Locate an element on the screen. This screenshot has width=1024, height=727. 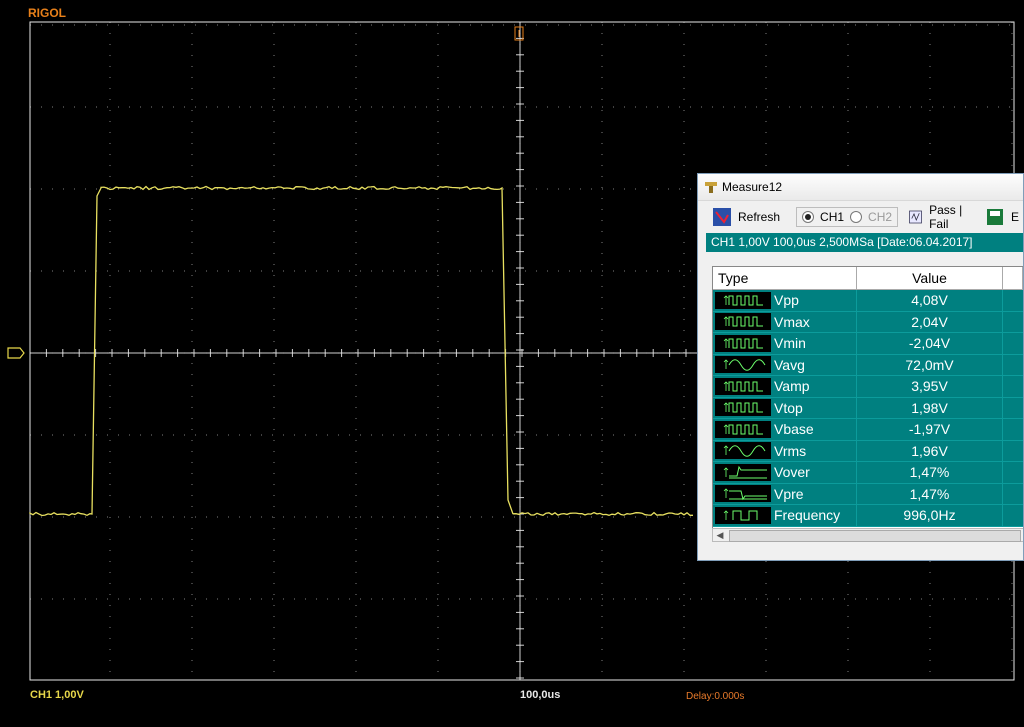
ch2-radio is located at coordinates (856, 217).